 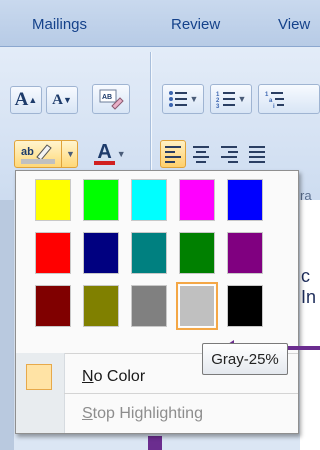 I want to click on no-color-label: o Color, so click(x=119, y=376).